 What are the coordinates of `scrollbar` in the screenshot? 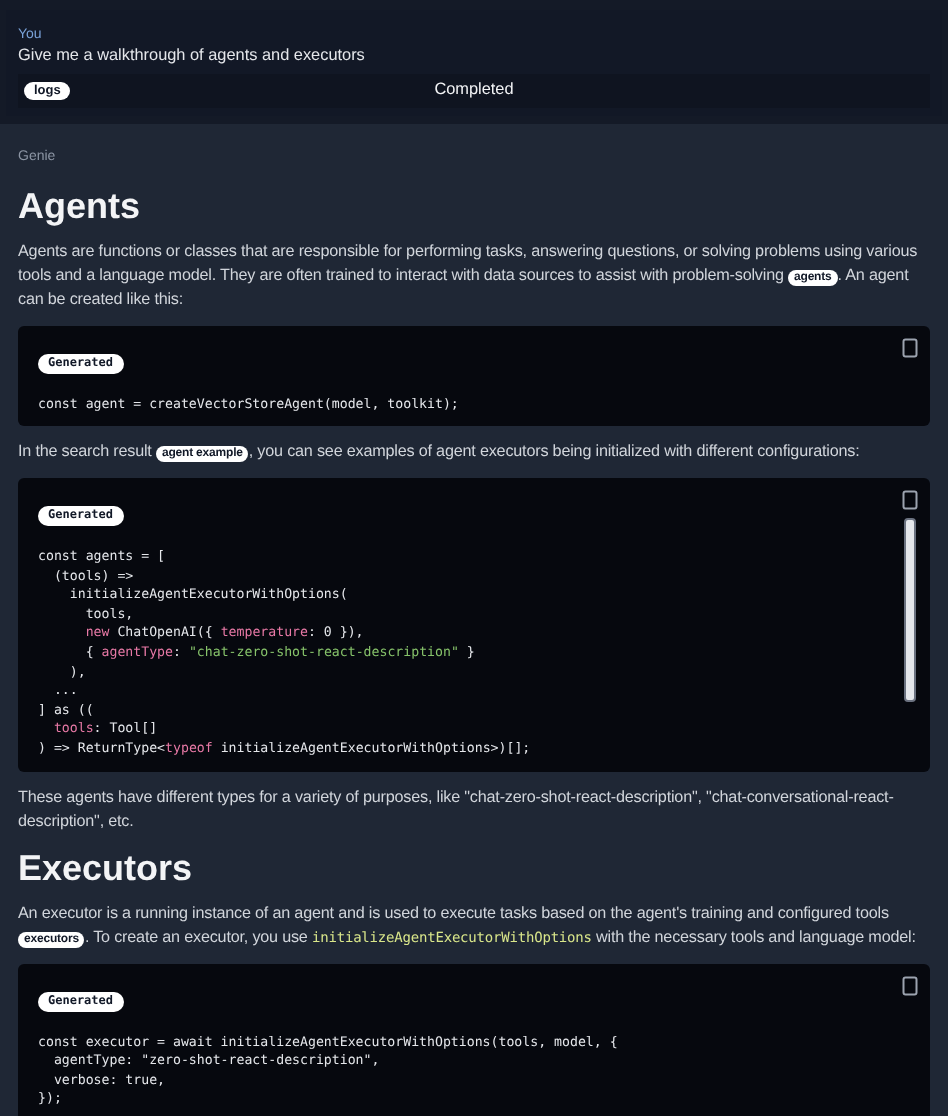 It's located at (910, 610).